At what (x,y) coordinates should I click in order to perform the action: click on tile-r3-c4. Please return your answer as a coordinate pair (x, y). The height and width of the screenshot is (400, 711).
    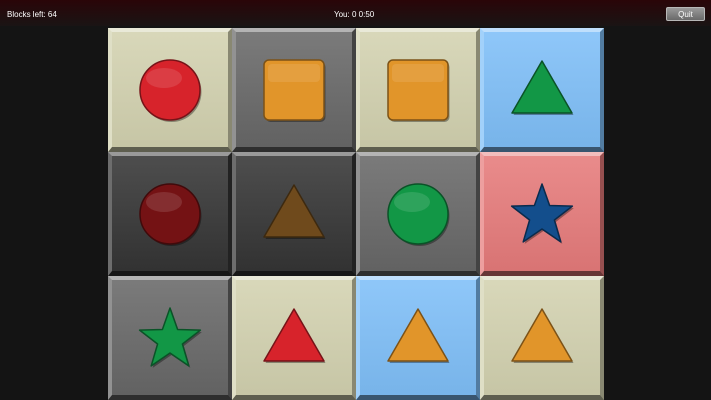
    Looking at the image, I should click on (542, 338).